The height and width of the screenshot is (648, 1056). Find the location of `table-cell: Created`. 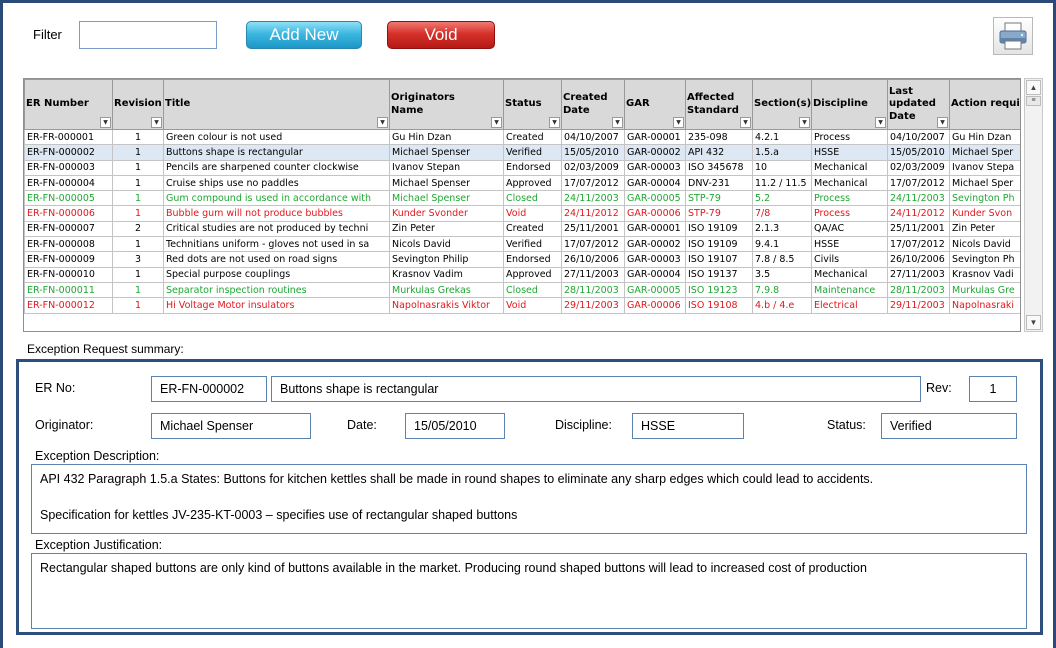

table-cell: Created is located at coordinates (532, 229).